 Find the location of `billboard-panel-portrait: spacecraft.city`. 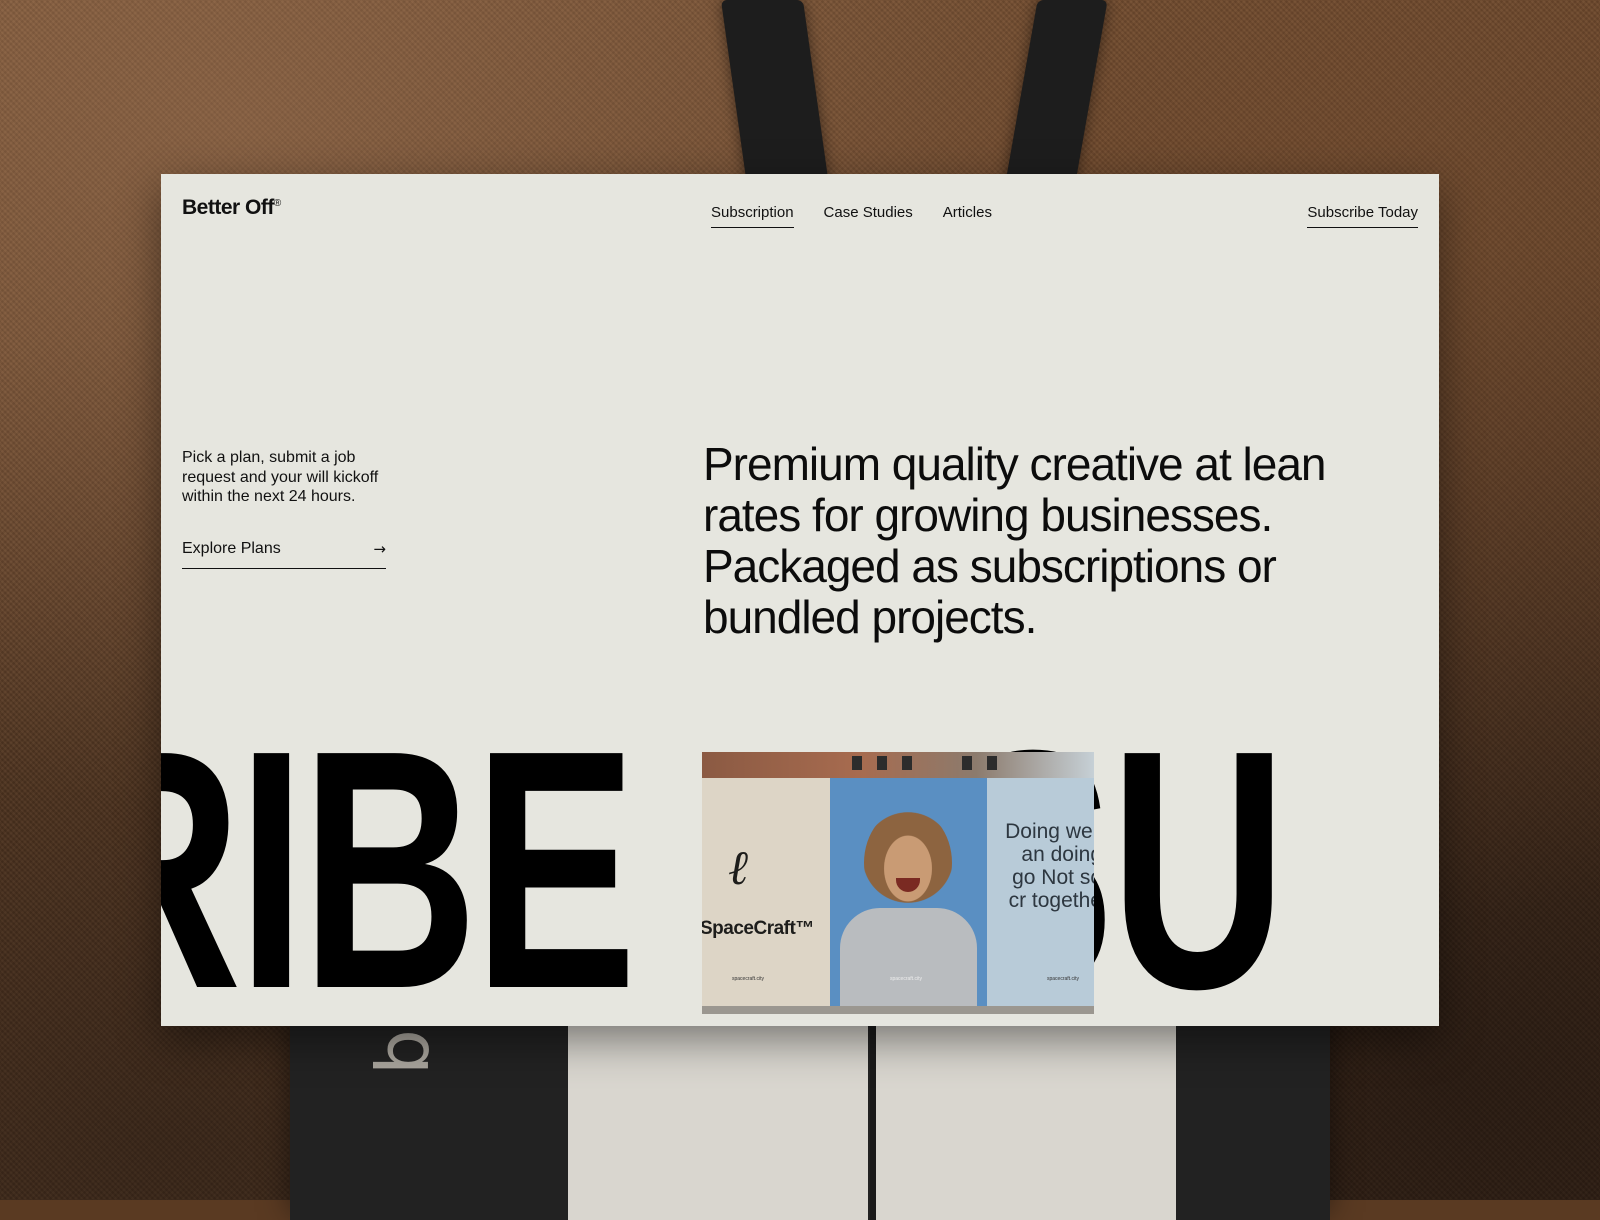

billboard-panel-portrait: spacecraft.city is located at coordinates (908, 893).